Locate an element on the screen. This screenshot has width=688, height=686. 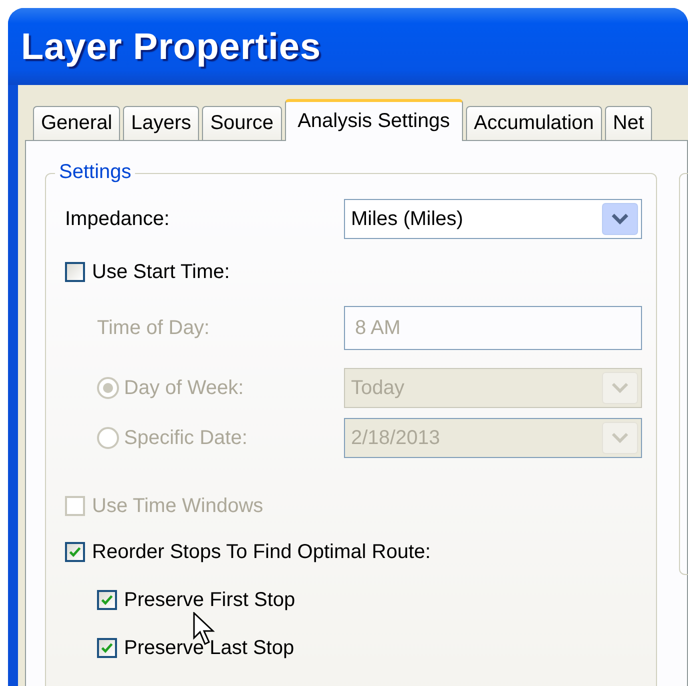
checkbox-label: Reorder Stops To Find Optimal Route: is located at coordinates (261, 552).